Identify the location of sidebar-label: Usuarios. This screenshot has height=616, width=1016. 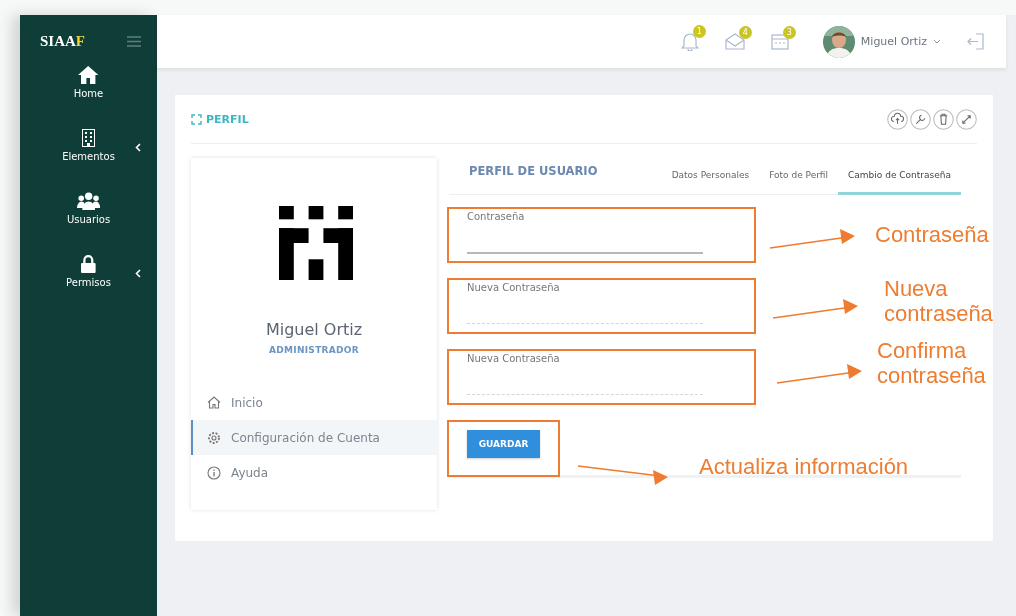
(88, 219).